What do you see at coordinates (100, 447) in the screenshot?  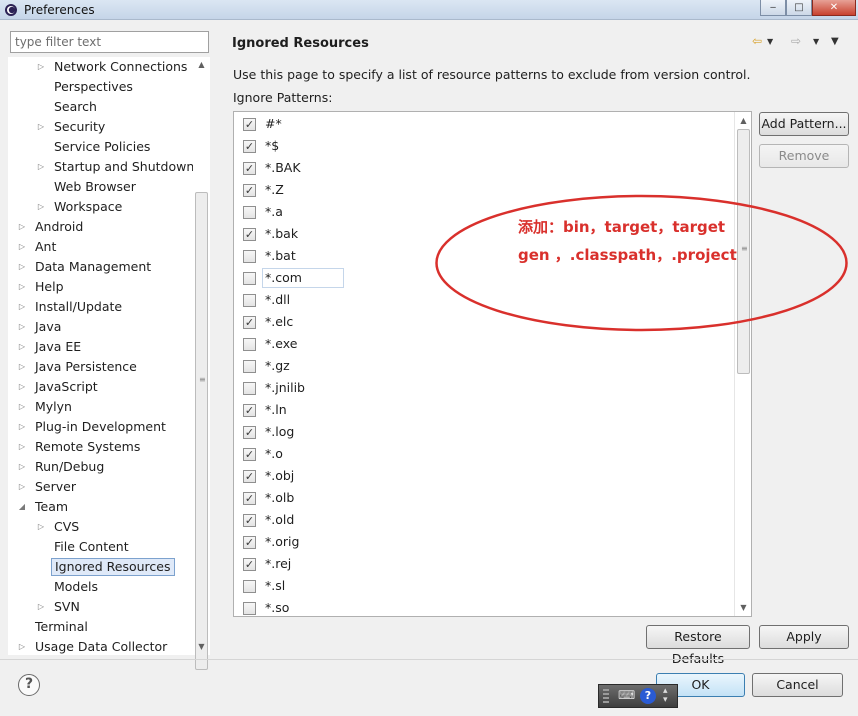 I see `tree-item: ▷ Remote Systems` at bounding box center [100, 447].